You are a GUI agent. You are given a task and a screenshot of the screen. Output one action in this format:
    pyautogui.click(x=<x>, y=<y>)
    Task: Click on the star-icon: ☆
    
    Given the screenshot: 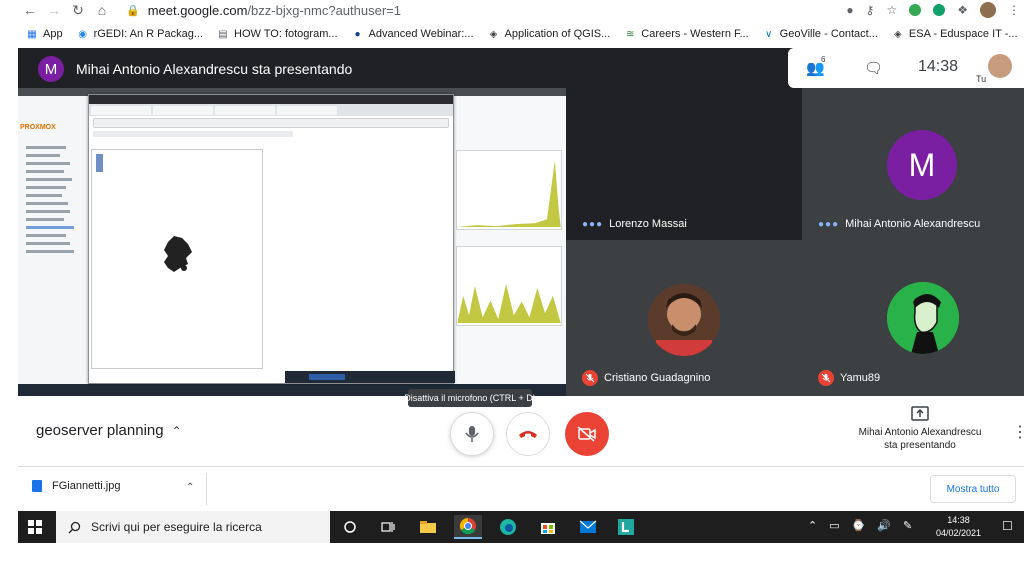 What is the action you would take?
    pyautogui.click(x=891, y=10)
    